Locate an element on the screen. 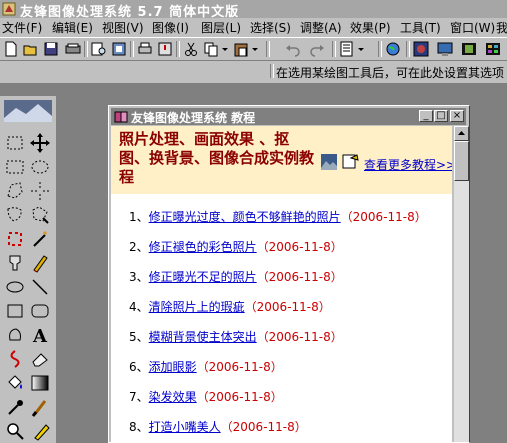  line-icon is located at coordinates (40, 287).